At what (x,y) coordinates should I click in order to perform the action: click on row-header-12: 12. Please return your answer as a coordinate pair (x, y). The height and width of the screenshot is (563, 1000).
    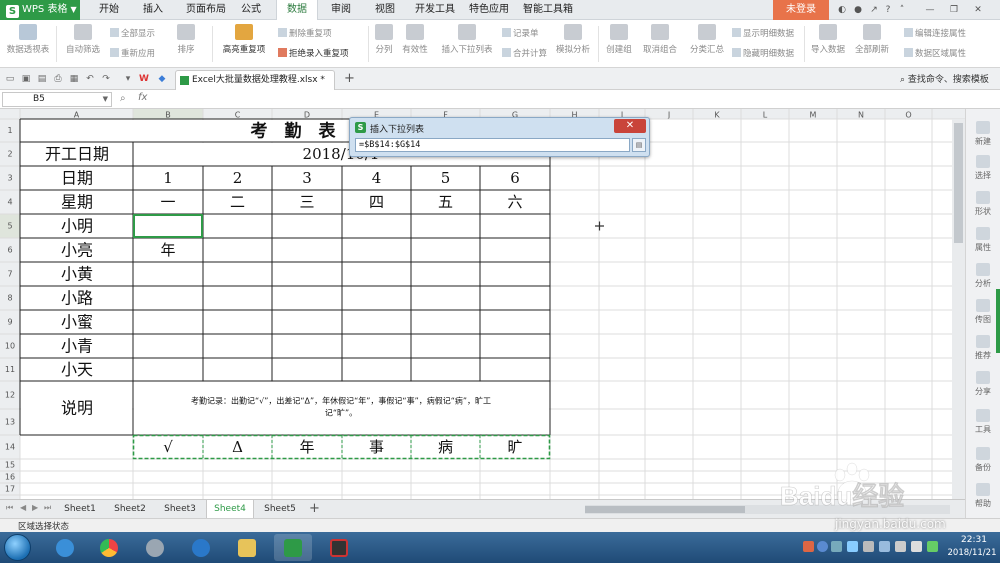
    Looking at the image, I should click on (10, 395).